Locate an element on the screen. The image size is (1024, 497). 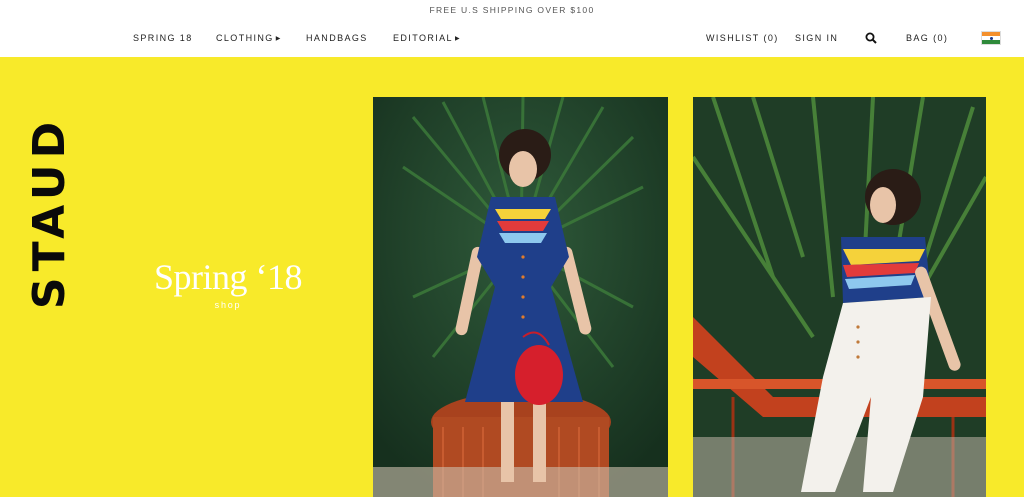
nav-handbags: HANDBAGS is located at coordinates (337, 38).